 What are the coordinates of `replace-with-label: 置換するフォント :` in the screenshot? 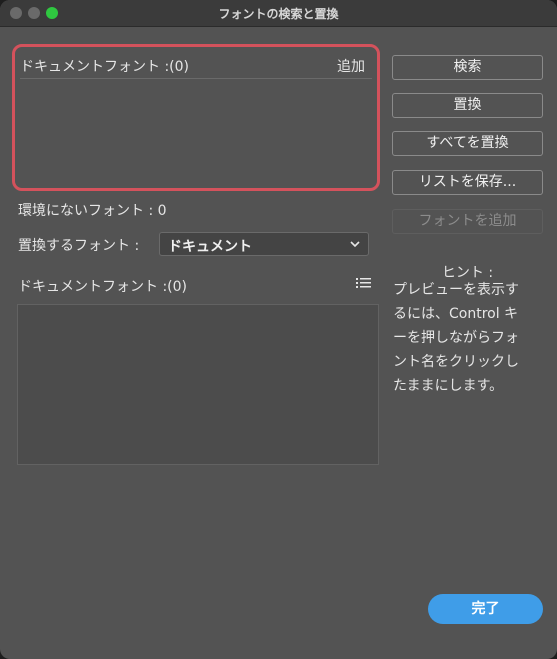 It's located at (79, 246).